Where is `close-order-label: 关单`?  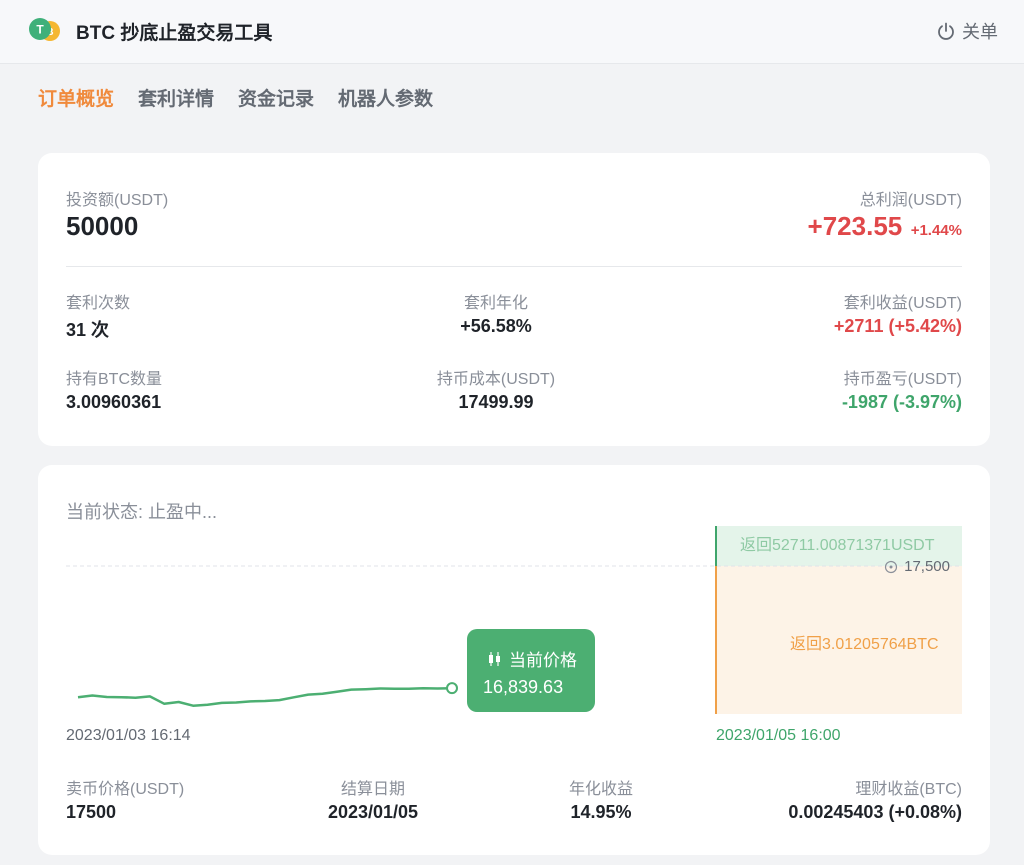 close-order-label: 关单 is located at coordinates (980, 32).